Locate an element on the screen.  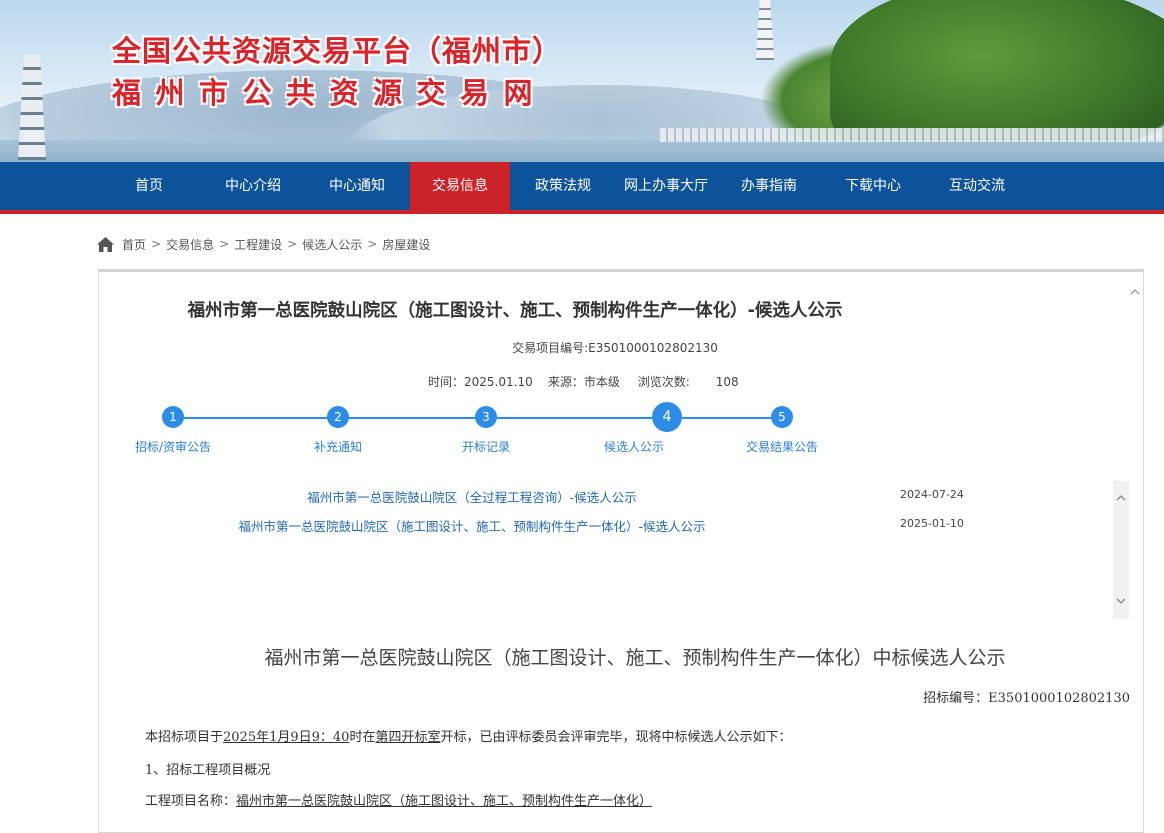
breadcrumb: 首页 > 交易信息 > 工程建设 > 候选人公示 > 房屋建设 is located at coordinates (263, 244).